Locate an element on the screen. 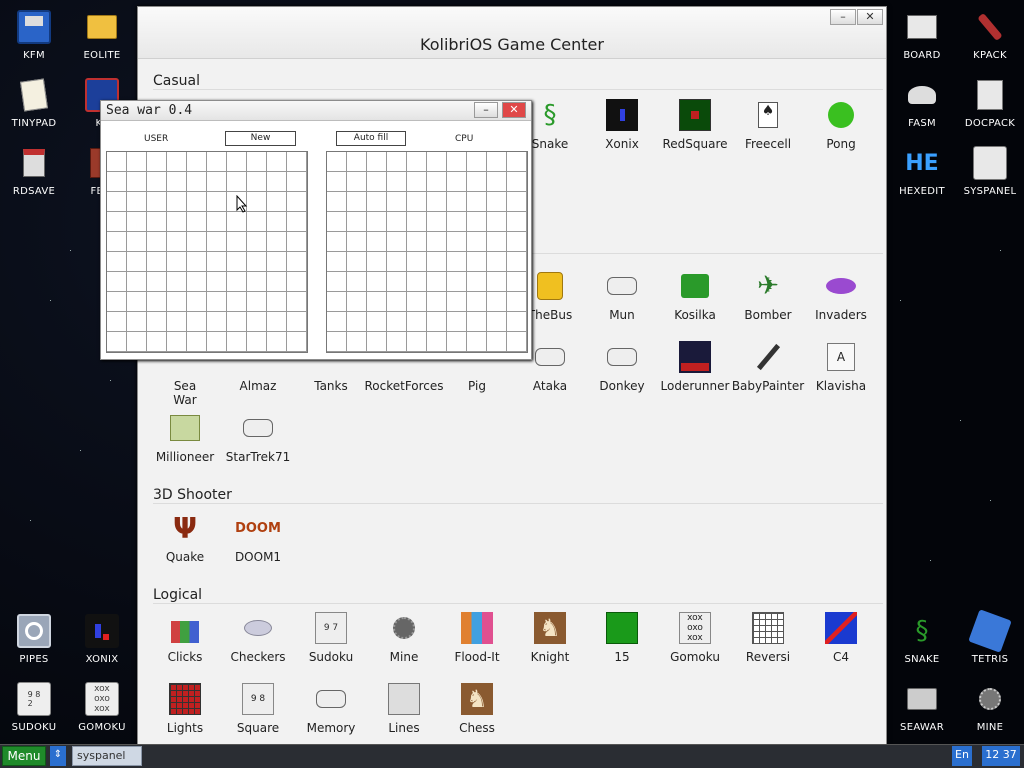 The image size is (1024, 768). clock: 12 37 is located at coordinates (1001, 756).